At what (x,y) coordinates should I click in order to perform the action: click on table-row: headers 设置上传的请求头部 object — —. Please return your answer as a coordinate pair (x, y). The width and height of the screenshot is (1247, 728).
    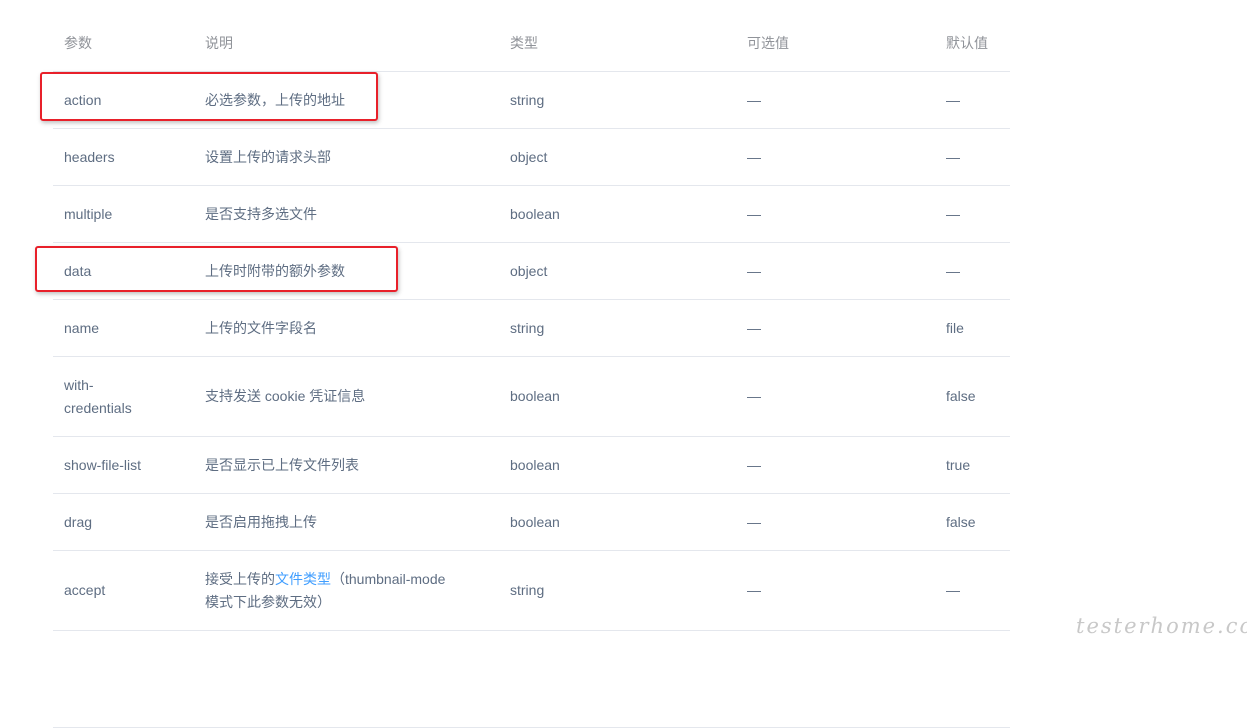
    Looking at the image, I should click on (531, 157).